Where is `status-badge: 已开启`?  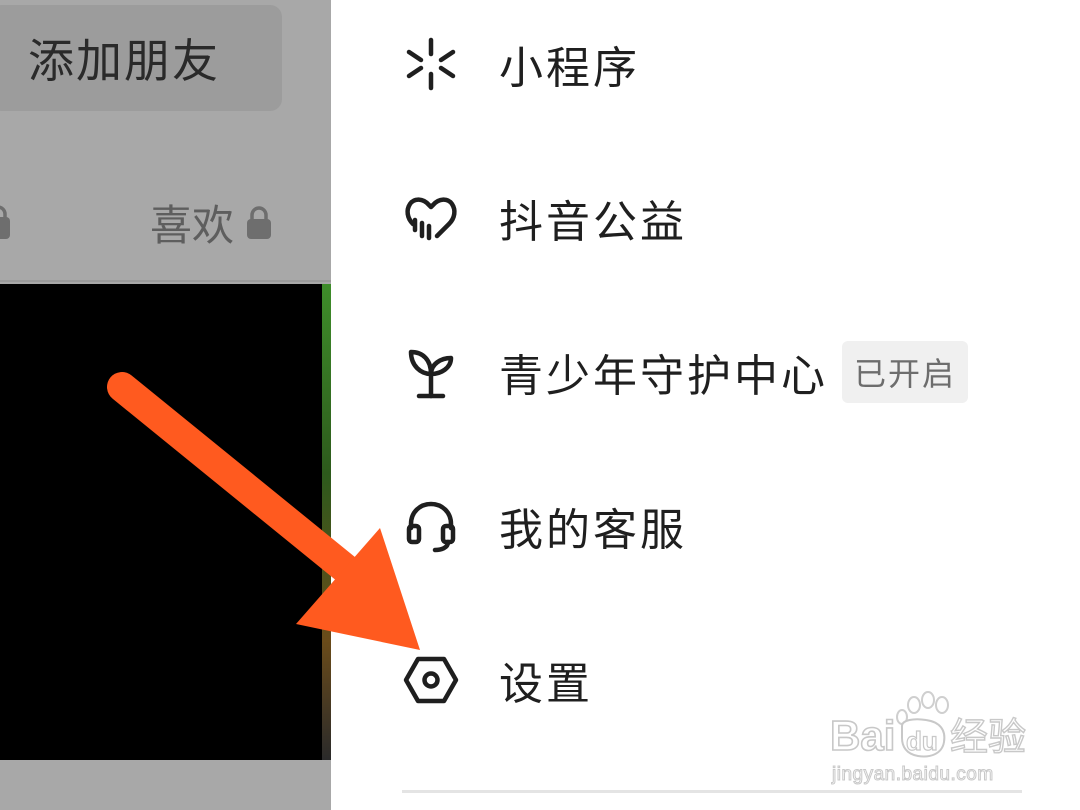 status-badge: 已开启 is located at coordinates (905, 372).